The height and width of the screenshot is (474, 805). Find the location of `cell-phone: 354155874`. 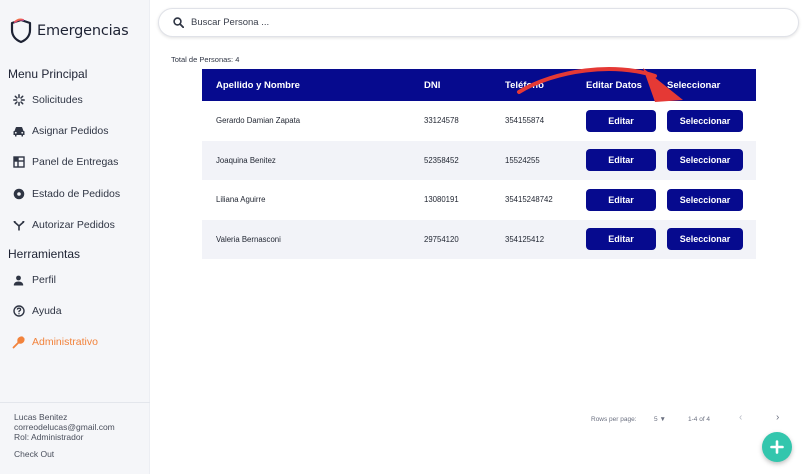

cell-phone: 354155874 is located at coordinates (525, 121).